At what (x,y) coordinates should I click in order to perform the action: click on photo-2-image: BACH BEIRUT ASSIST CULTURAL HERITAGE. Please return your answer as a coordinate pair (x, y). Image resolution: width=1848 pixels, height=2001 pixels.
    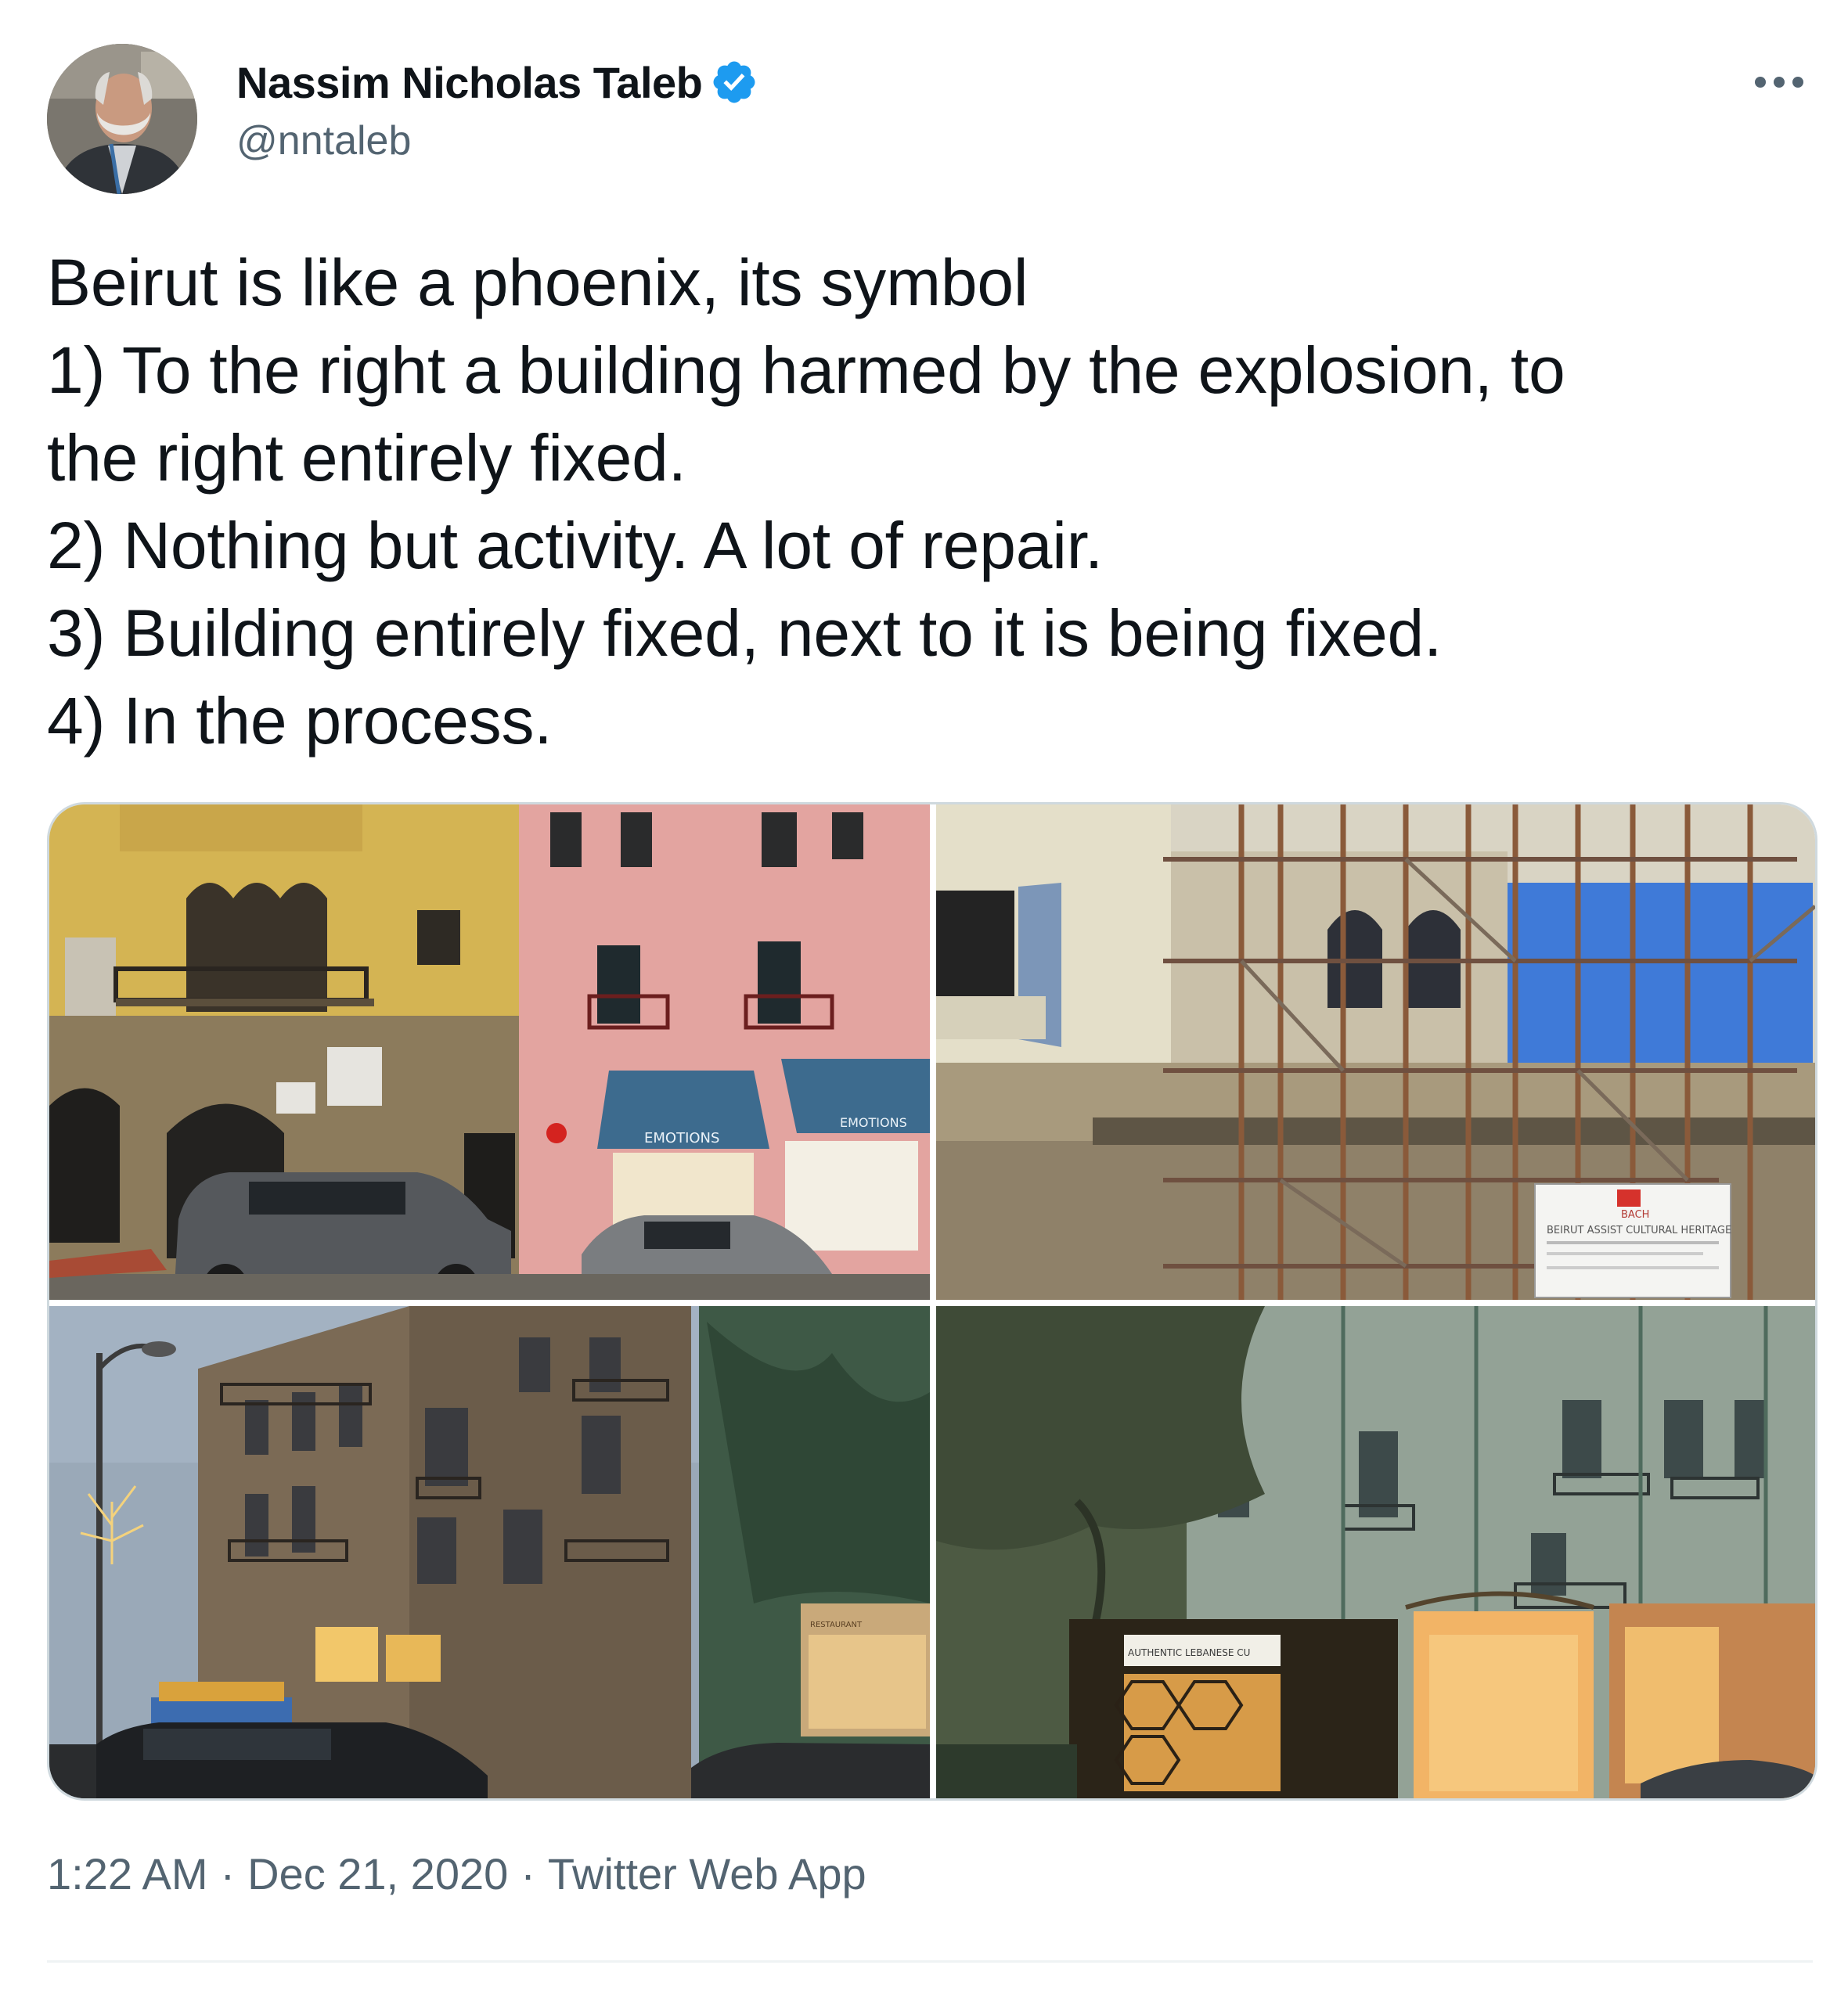
    Looking at the image, I should click on (1375, 1052).